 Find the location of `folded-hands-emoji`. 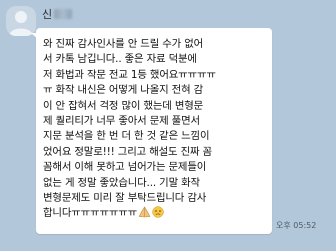

folded-hands-emoji is located at coordinates (144, 214).